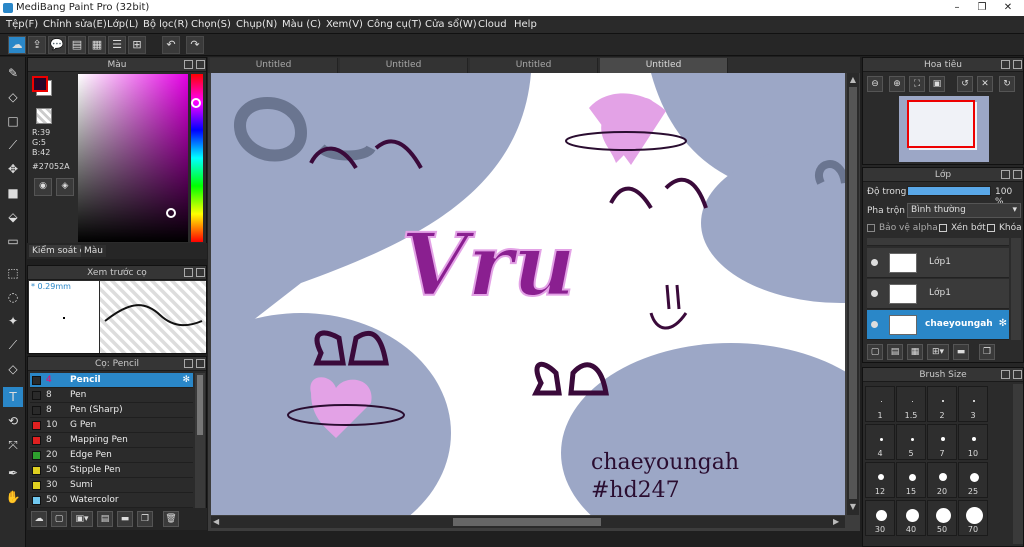  Describe the element at coordinates (22, 24) in the screenshot. I see `menu-file: Tệp(F)` at that location.